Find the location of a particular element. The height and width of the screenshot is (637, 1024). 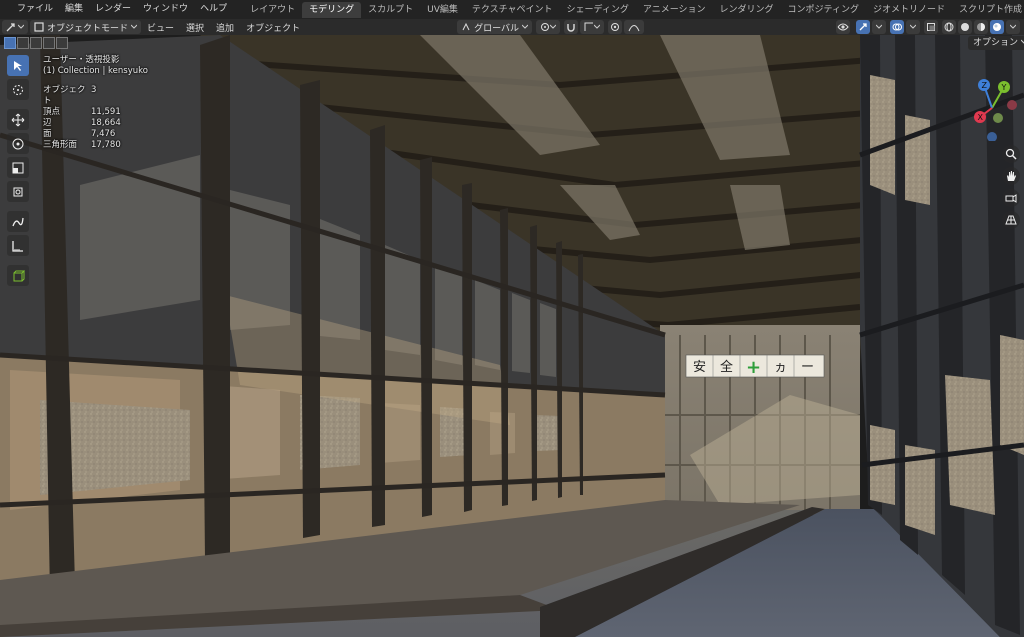

options-label: オプション is located at coordinates (996, 43).